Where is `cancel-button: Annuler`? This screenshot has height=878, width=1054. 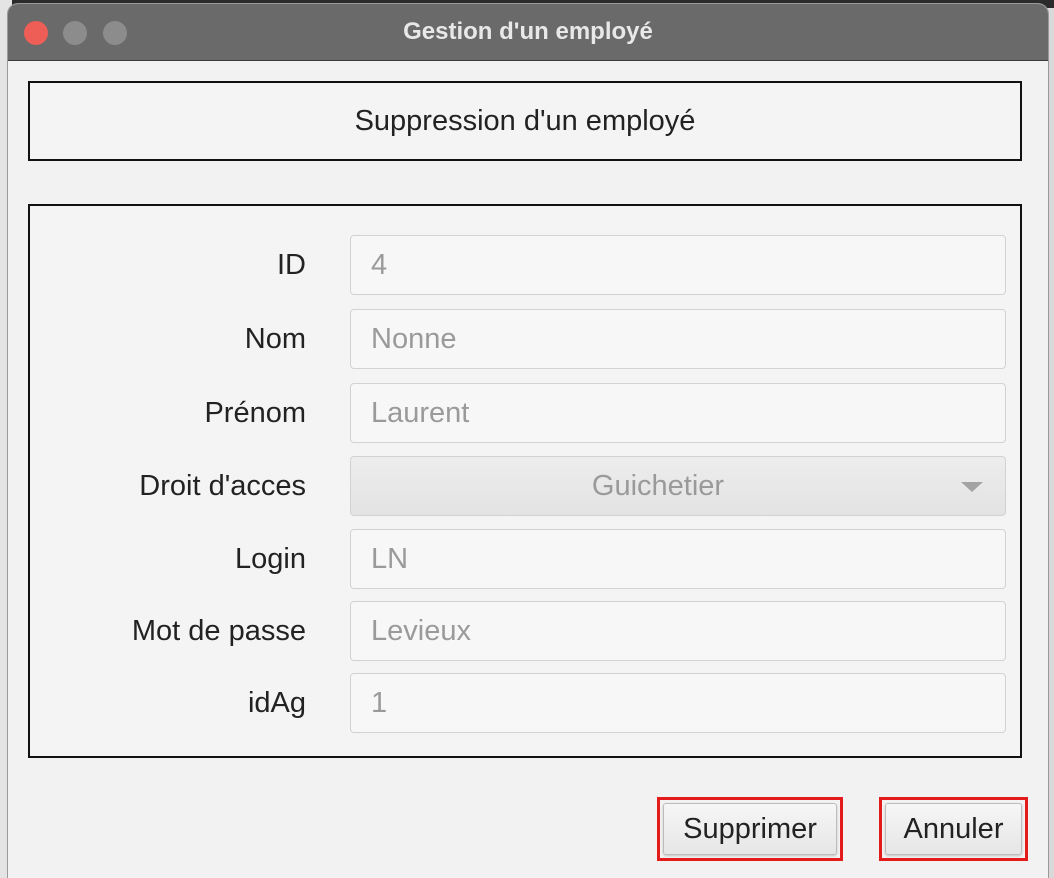
cancel-button: Annuler is located at coordinates (953, 829).